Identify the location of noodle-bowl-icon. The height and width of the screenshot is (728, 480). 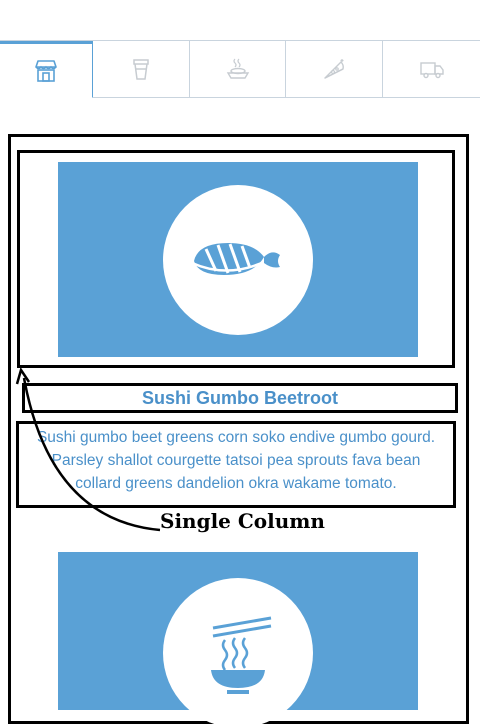
(241, 655).